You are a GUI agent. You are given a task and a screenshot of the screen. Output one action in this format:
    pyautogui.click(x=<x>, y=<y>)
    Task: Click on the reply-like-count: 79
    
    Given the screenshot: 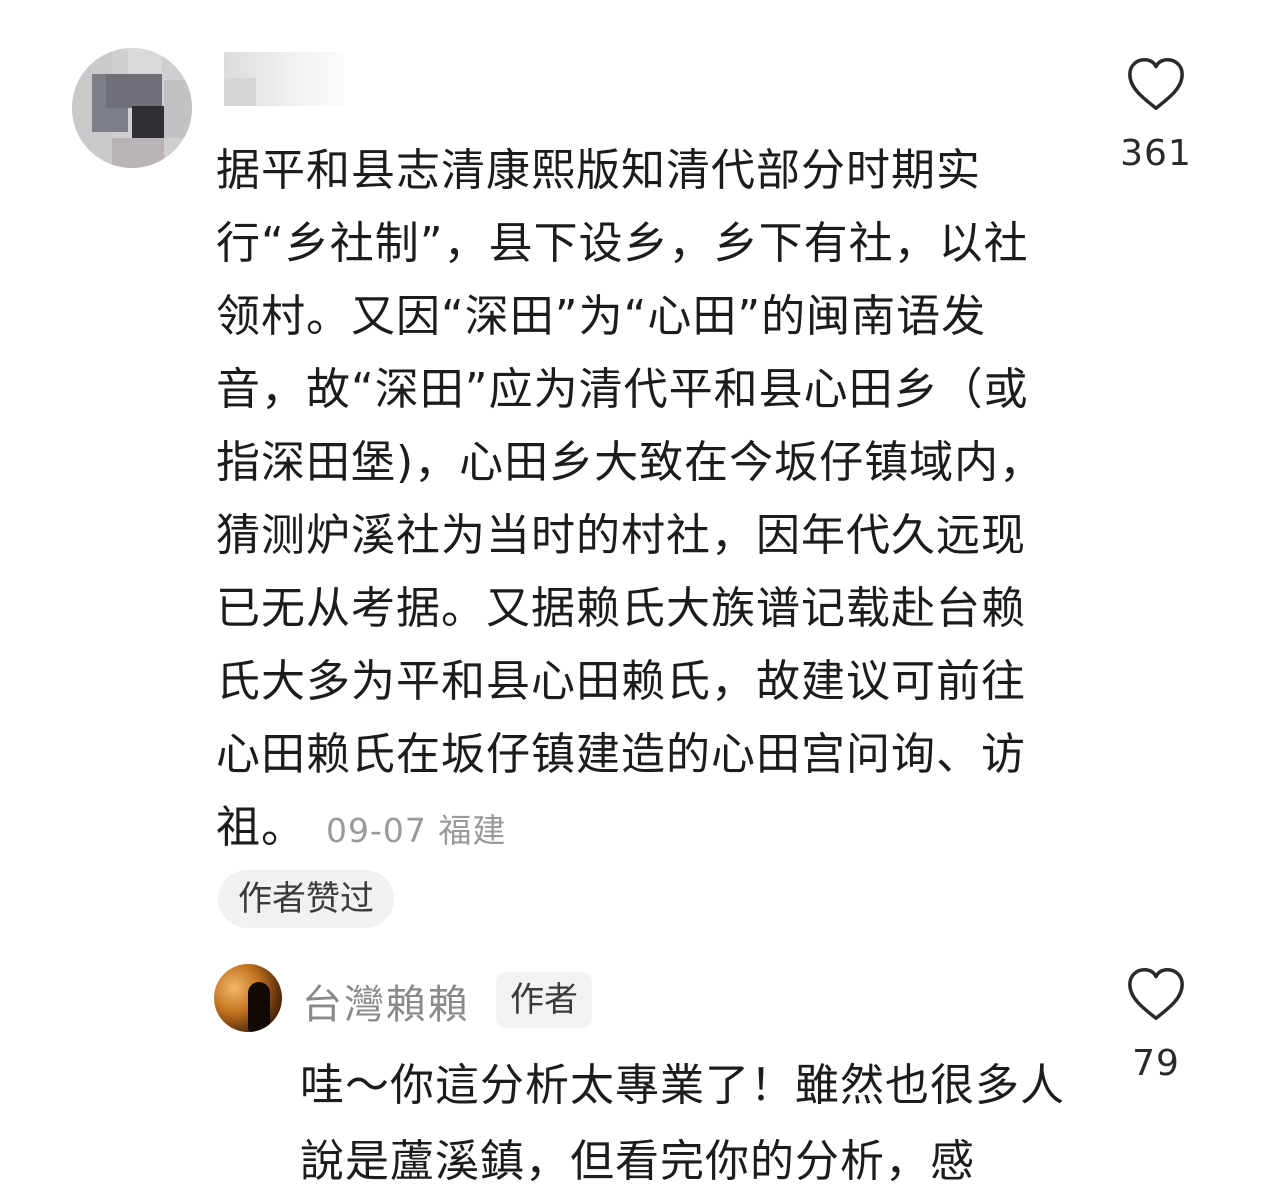 What is the action you would take?
    pyautogui.click(x=1156, y=1063)
    